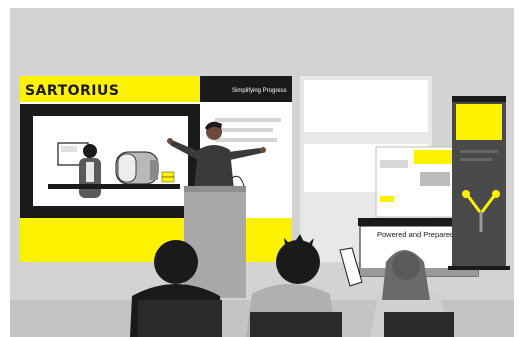 Image resolution: width=524 pixels, height=337 pixels. Describe the element at coordinates (479, 183) in the screenshot. I see `banner-stand` at that location.